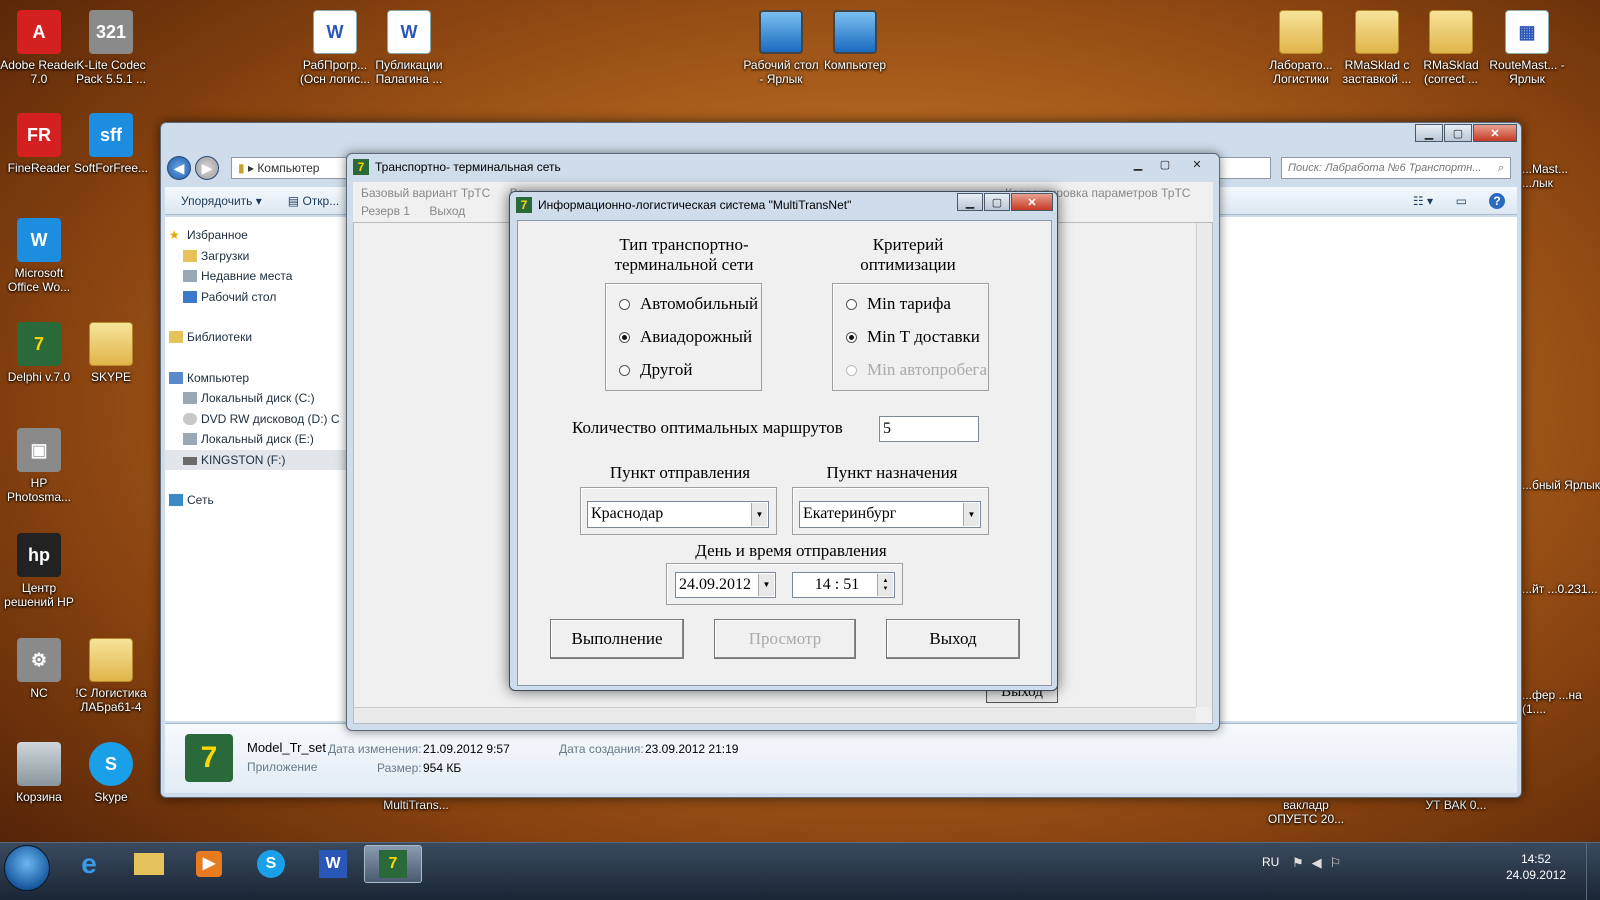  I want to click on date-picker: 24.09.2012 ▼, so click(725, 585).